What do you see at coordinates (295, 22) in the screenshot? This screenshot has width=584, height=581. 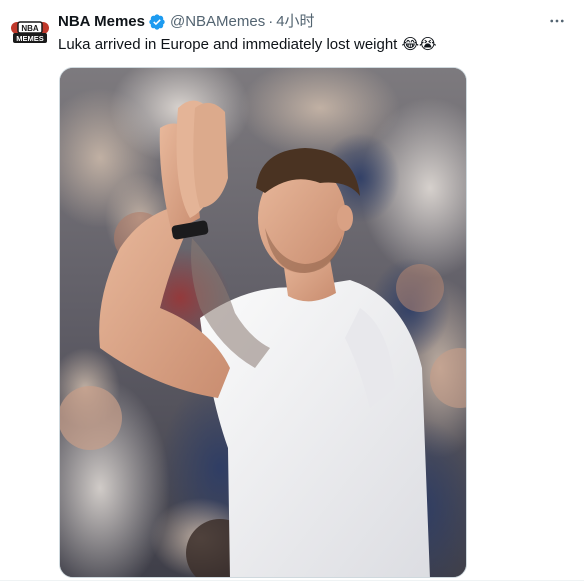 I see `timestamp: 4小时` at bounding box center [295, 22].